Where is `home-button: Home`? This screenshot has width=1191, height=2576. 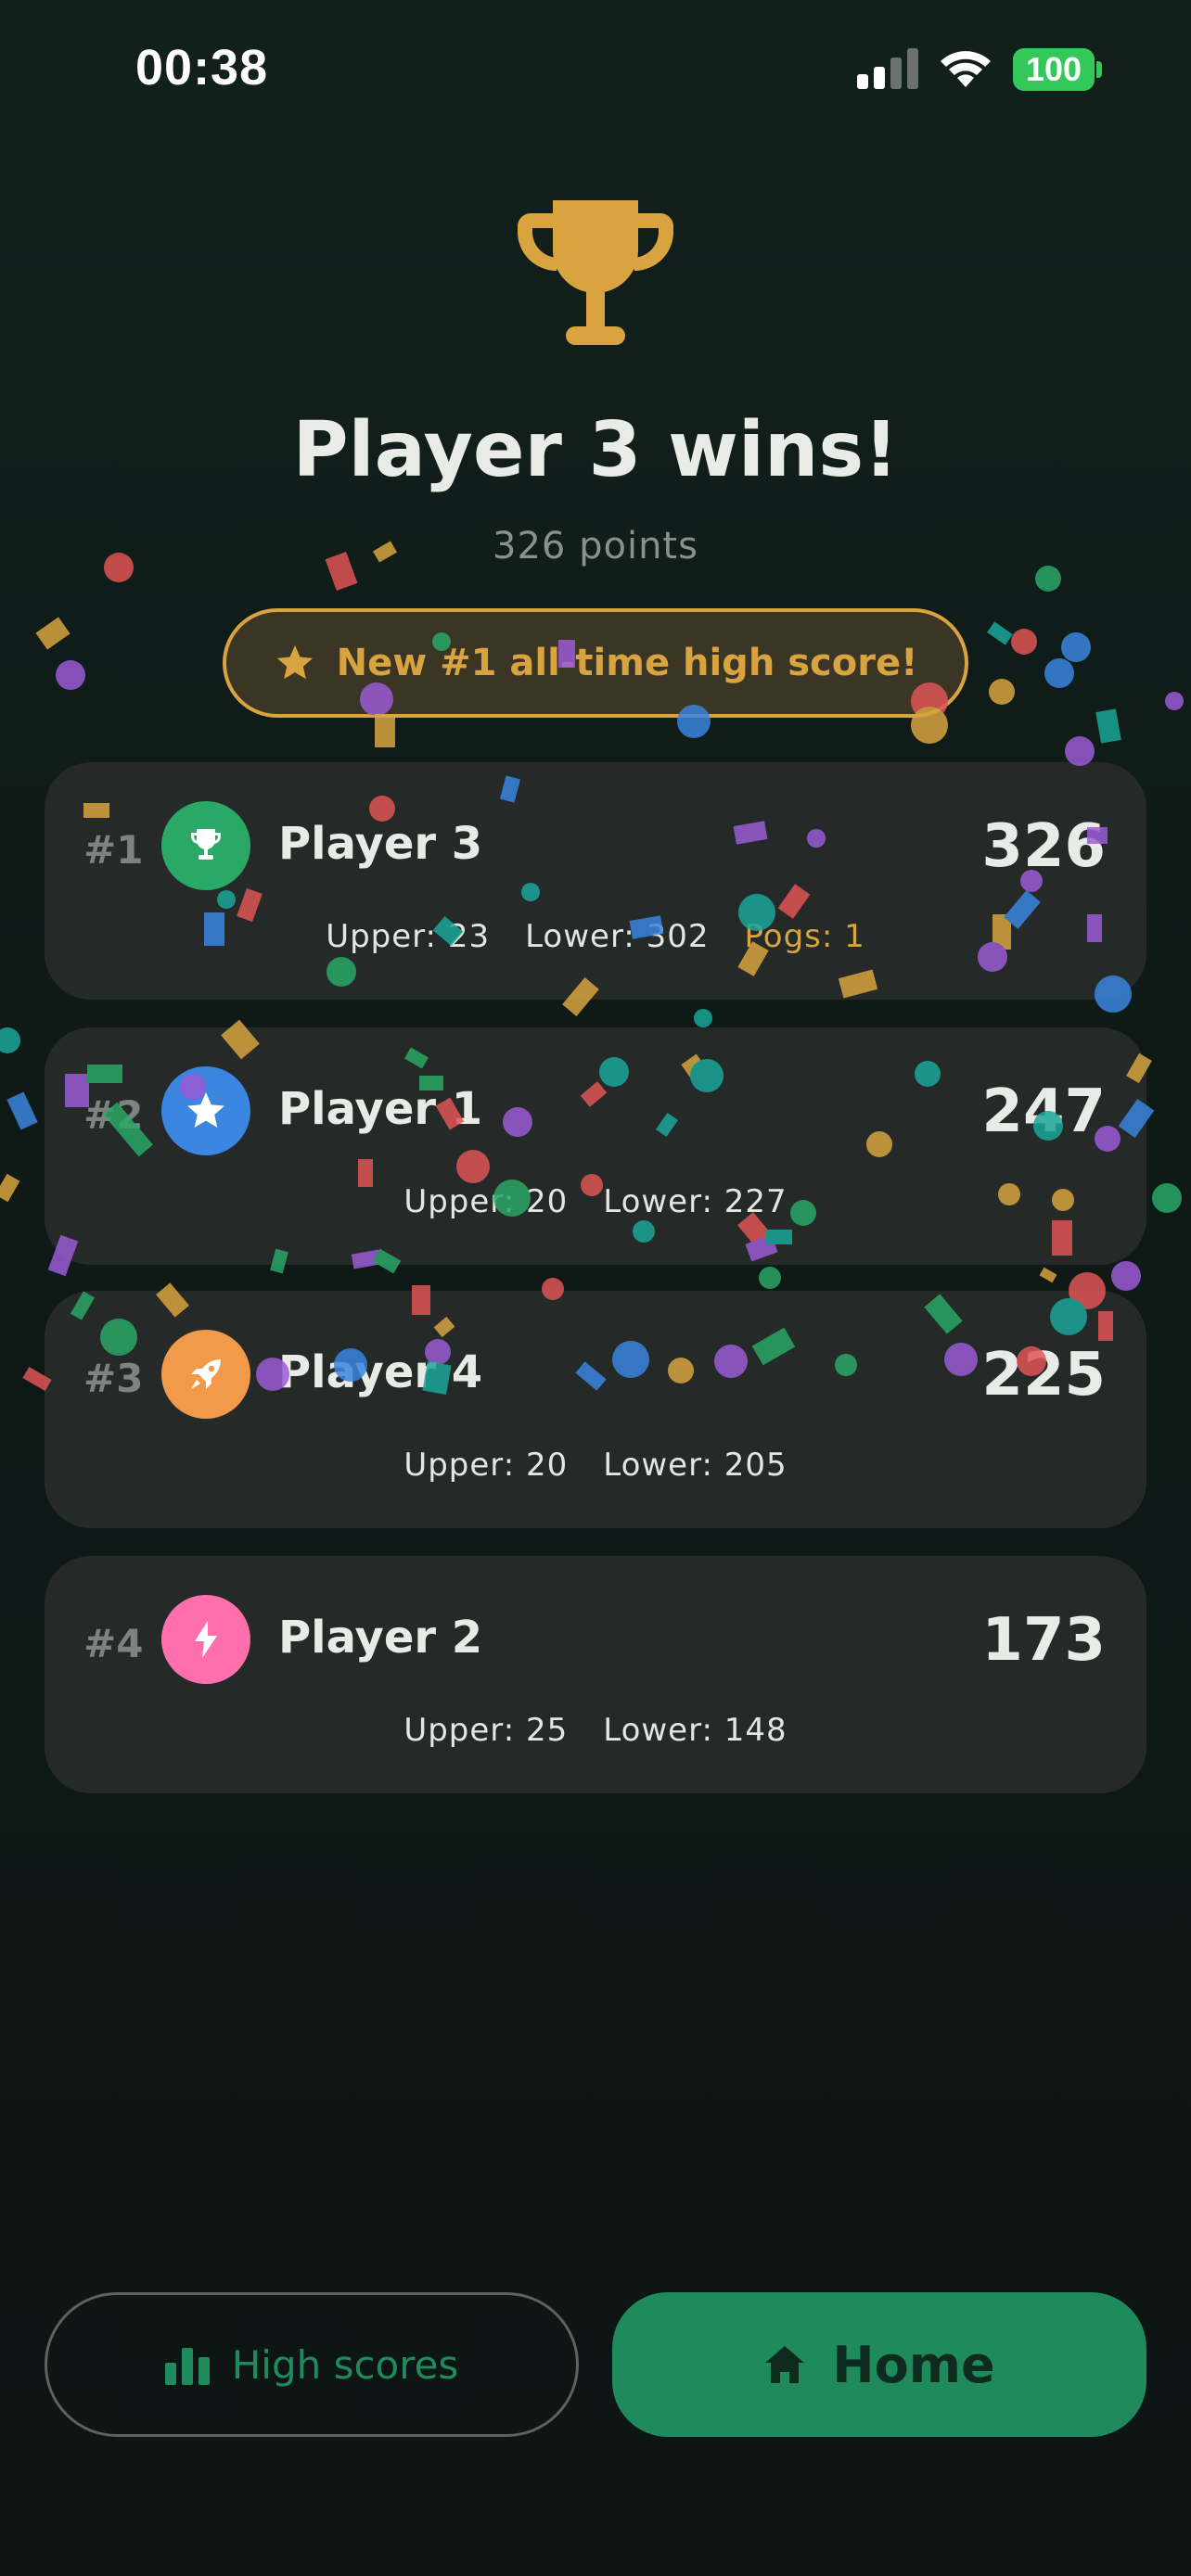 home-button: Home is located at coordinates (879, 2365).